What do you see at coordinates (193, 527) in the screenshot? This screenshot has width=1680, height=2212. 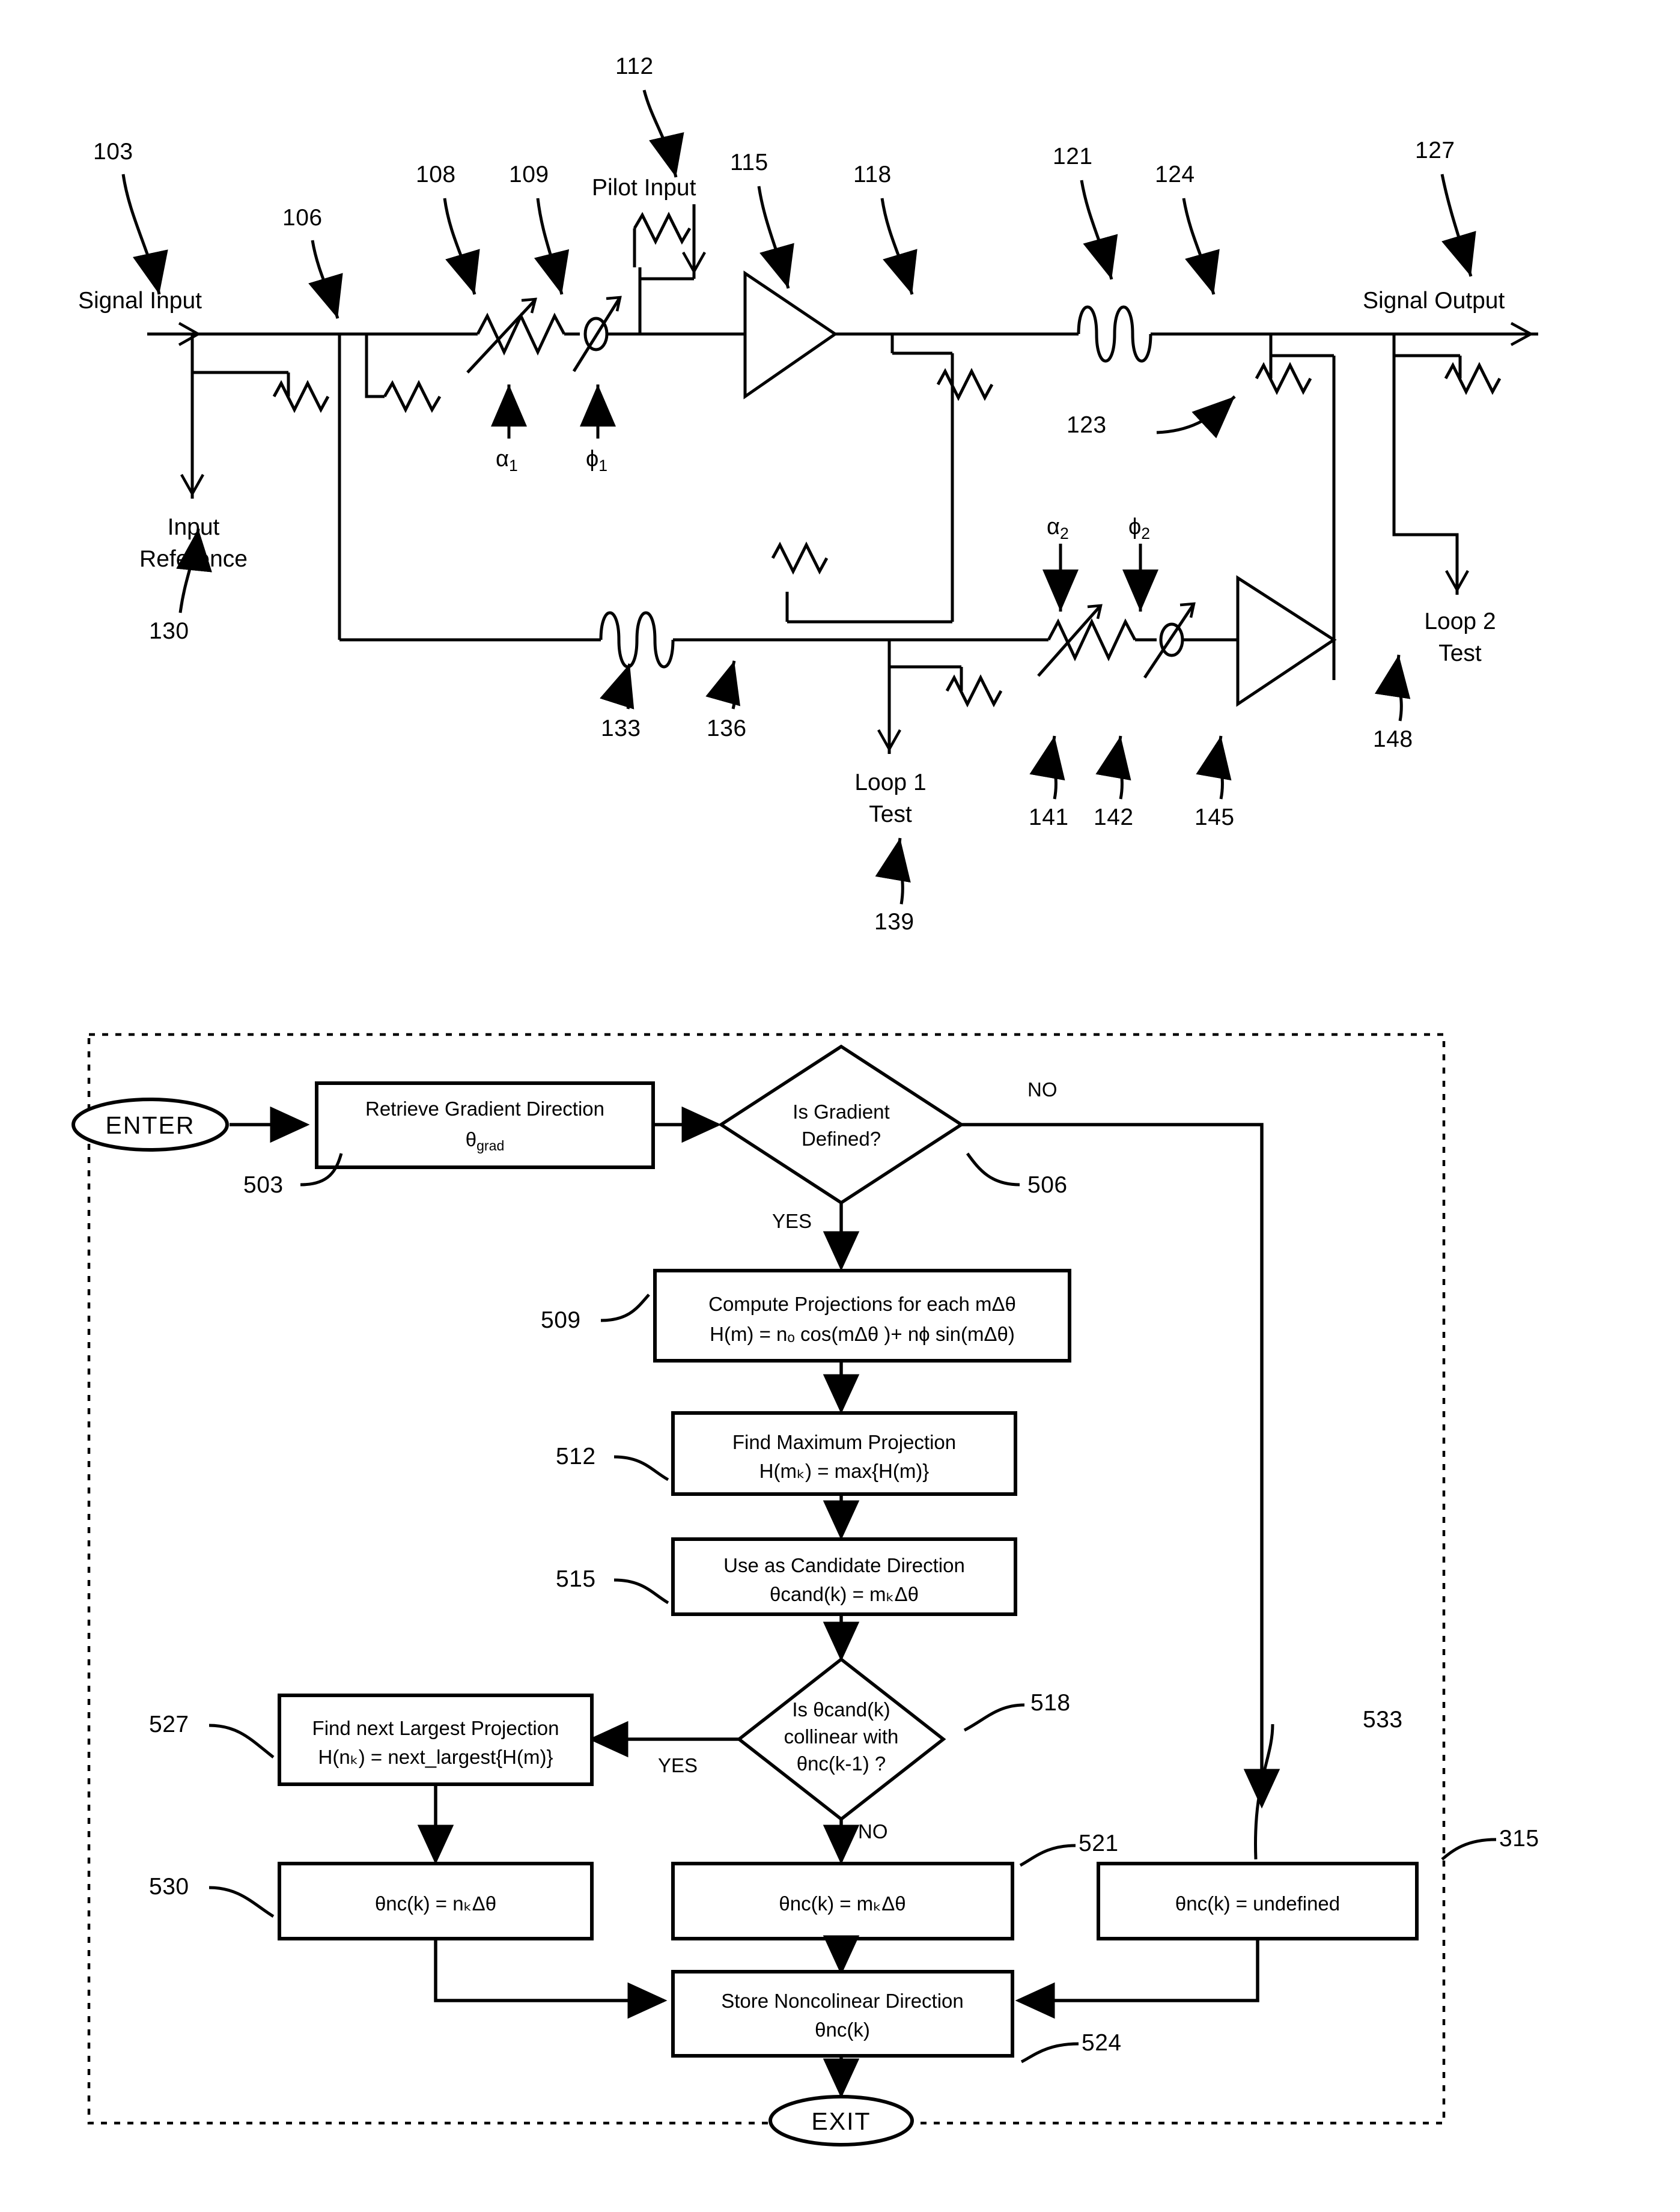 I see `input-reference-label-line1: Input` at bounding box center [193, 527].